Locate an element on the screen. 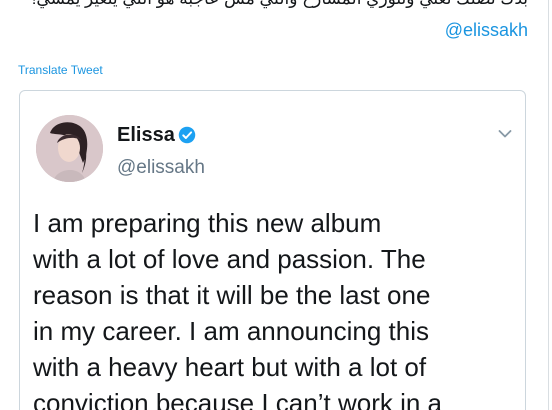  author-handle: @elissakh is located at coordinates (161, 168).